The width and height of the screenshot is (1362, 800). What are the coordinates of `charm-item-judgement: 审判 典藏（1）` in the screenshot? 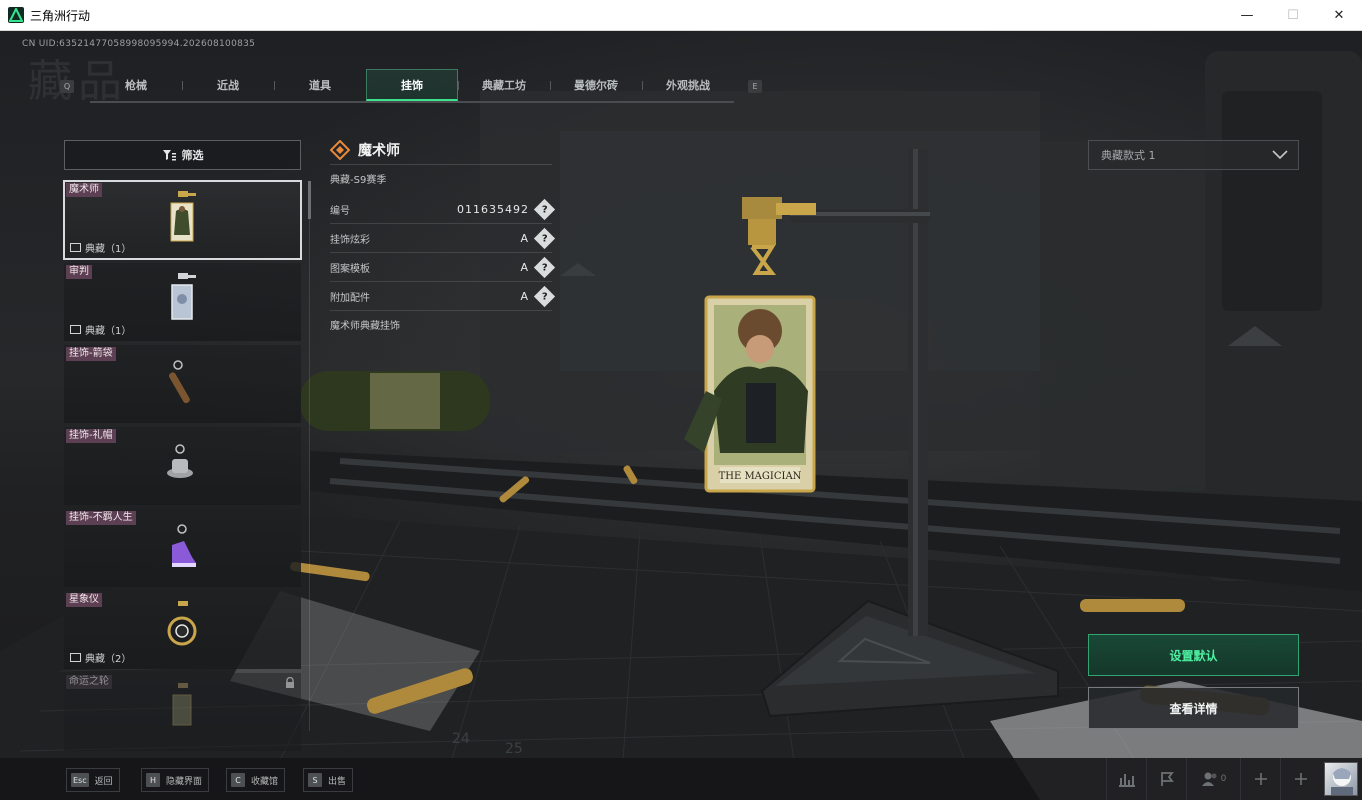 It's located at (182, 302).